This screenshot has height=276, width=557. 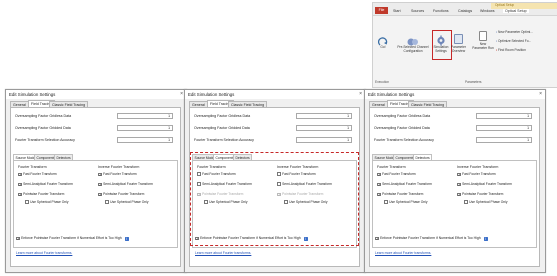 What do you see at coordinates (478, 167) in the screenshot?
I see `inverse-fourier-title: Inverse Fourier Transform` at bounding box center [478, 167].